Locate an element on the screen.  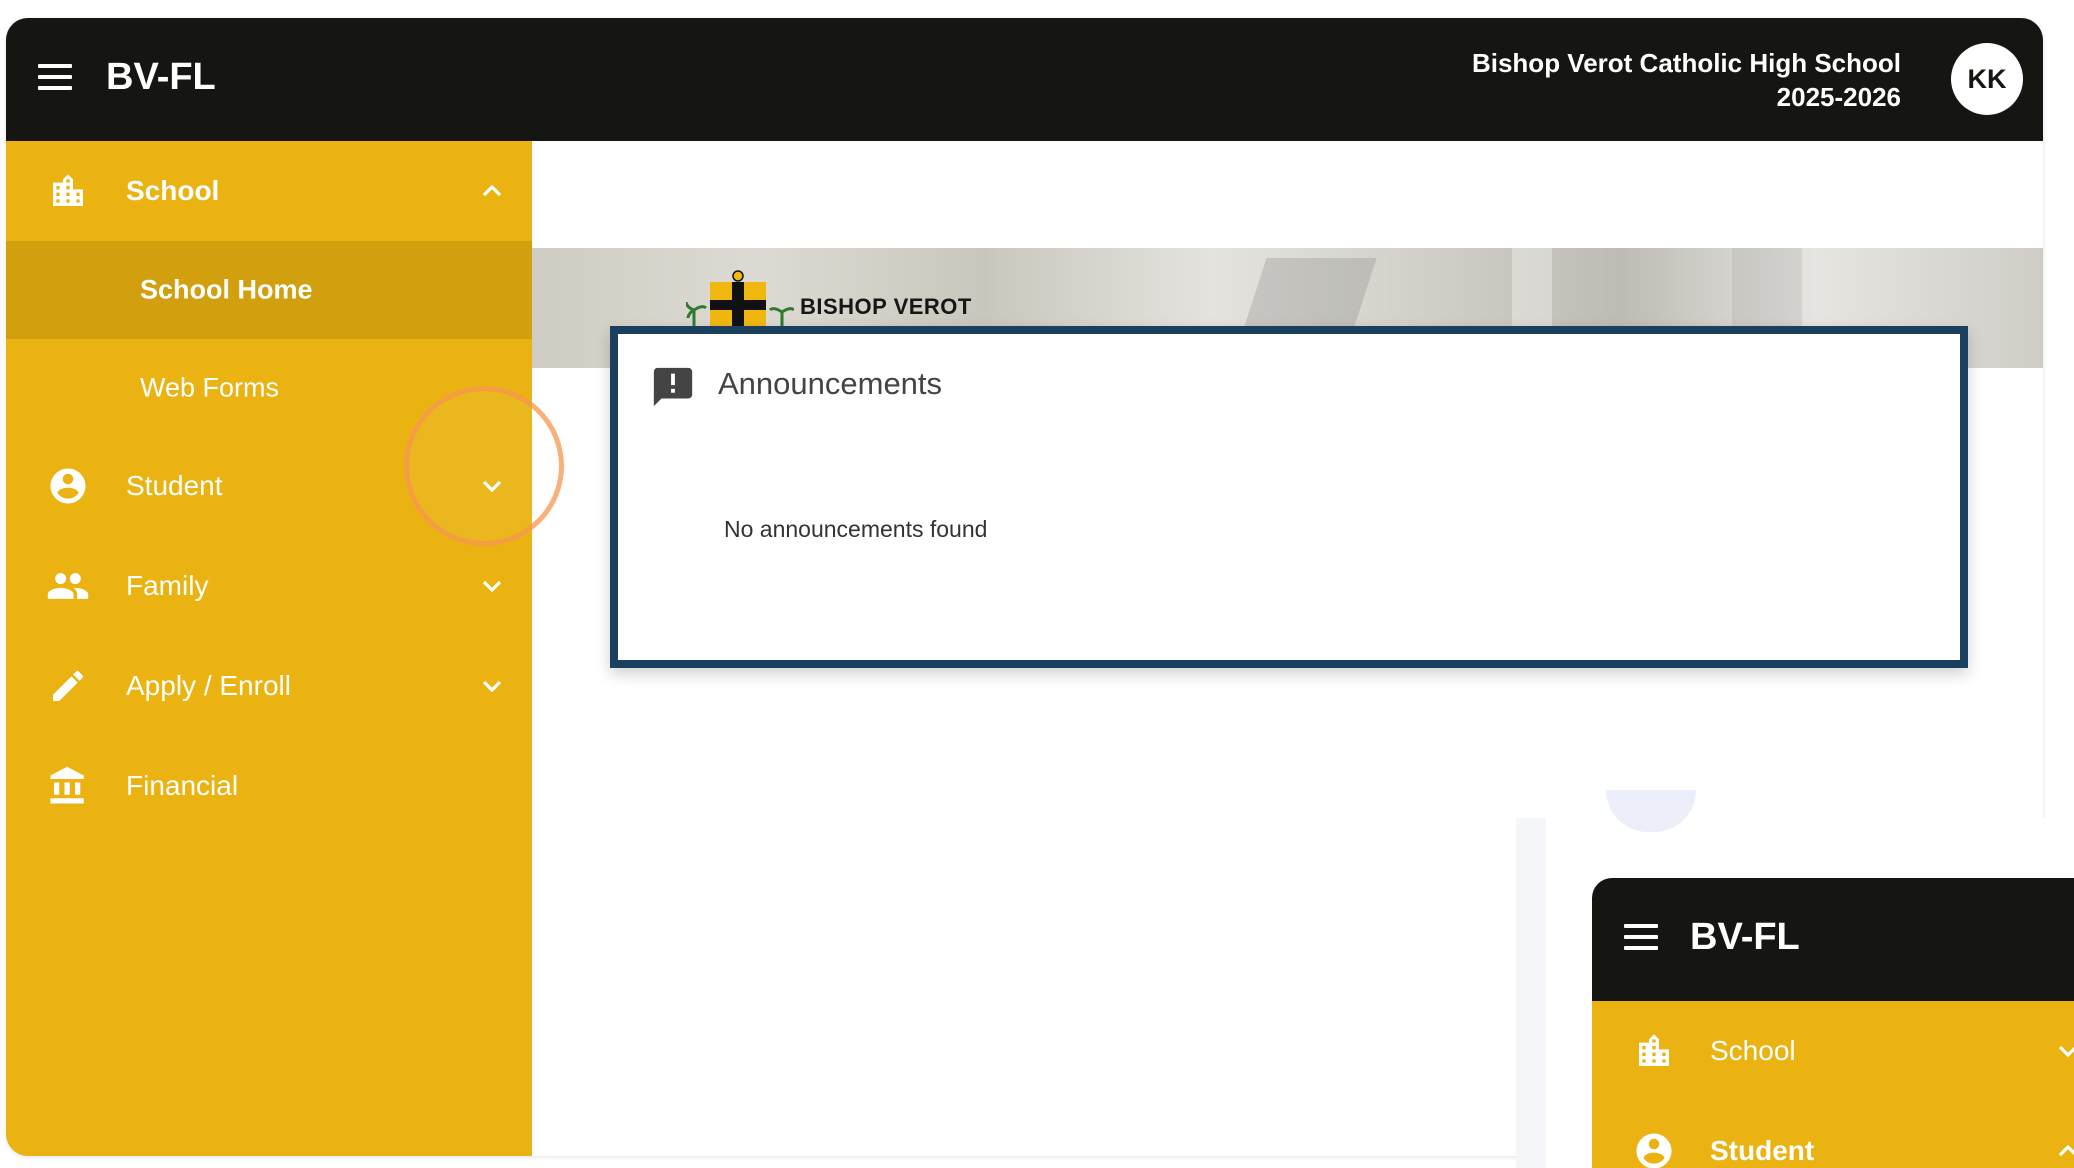
announcement-icon is located at coordinates (673, 387).